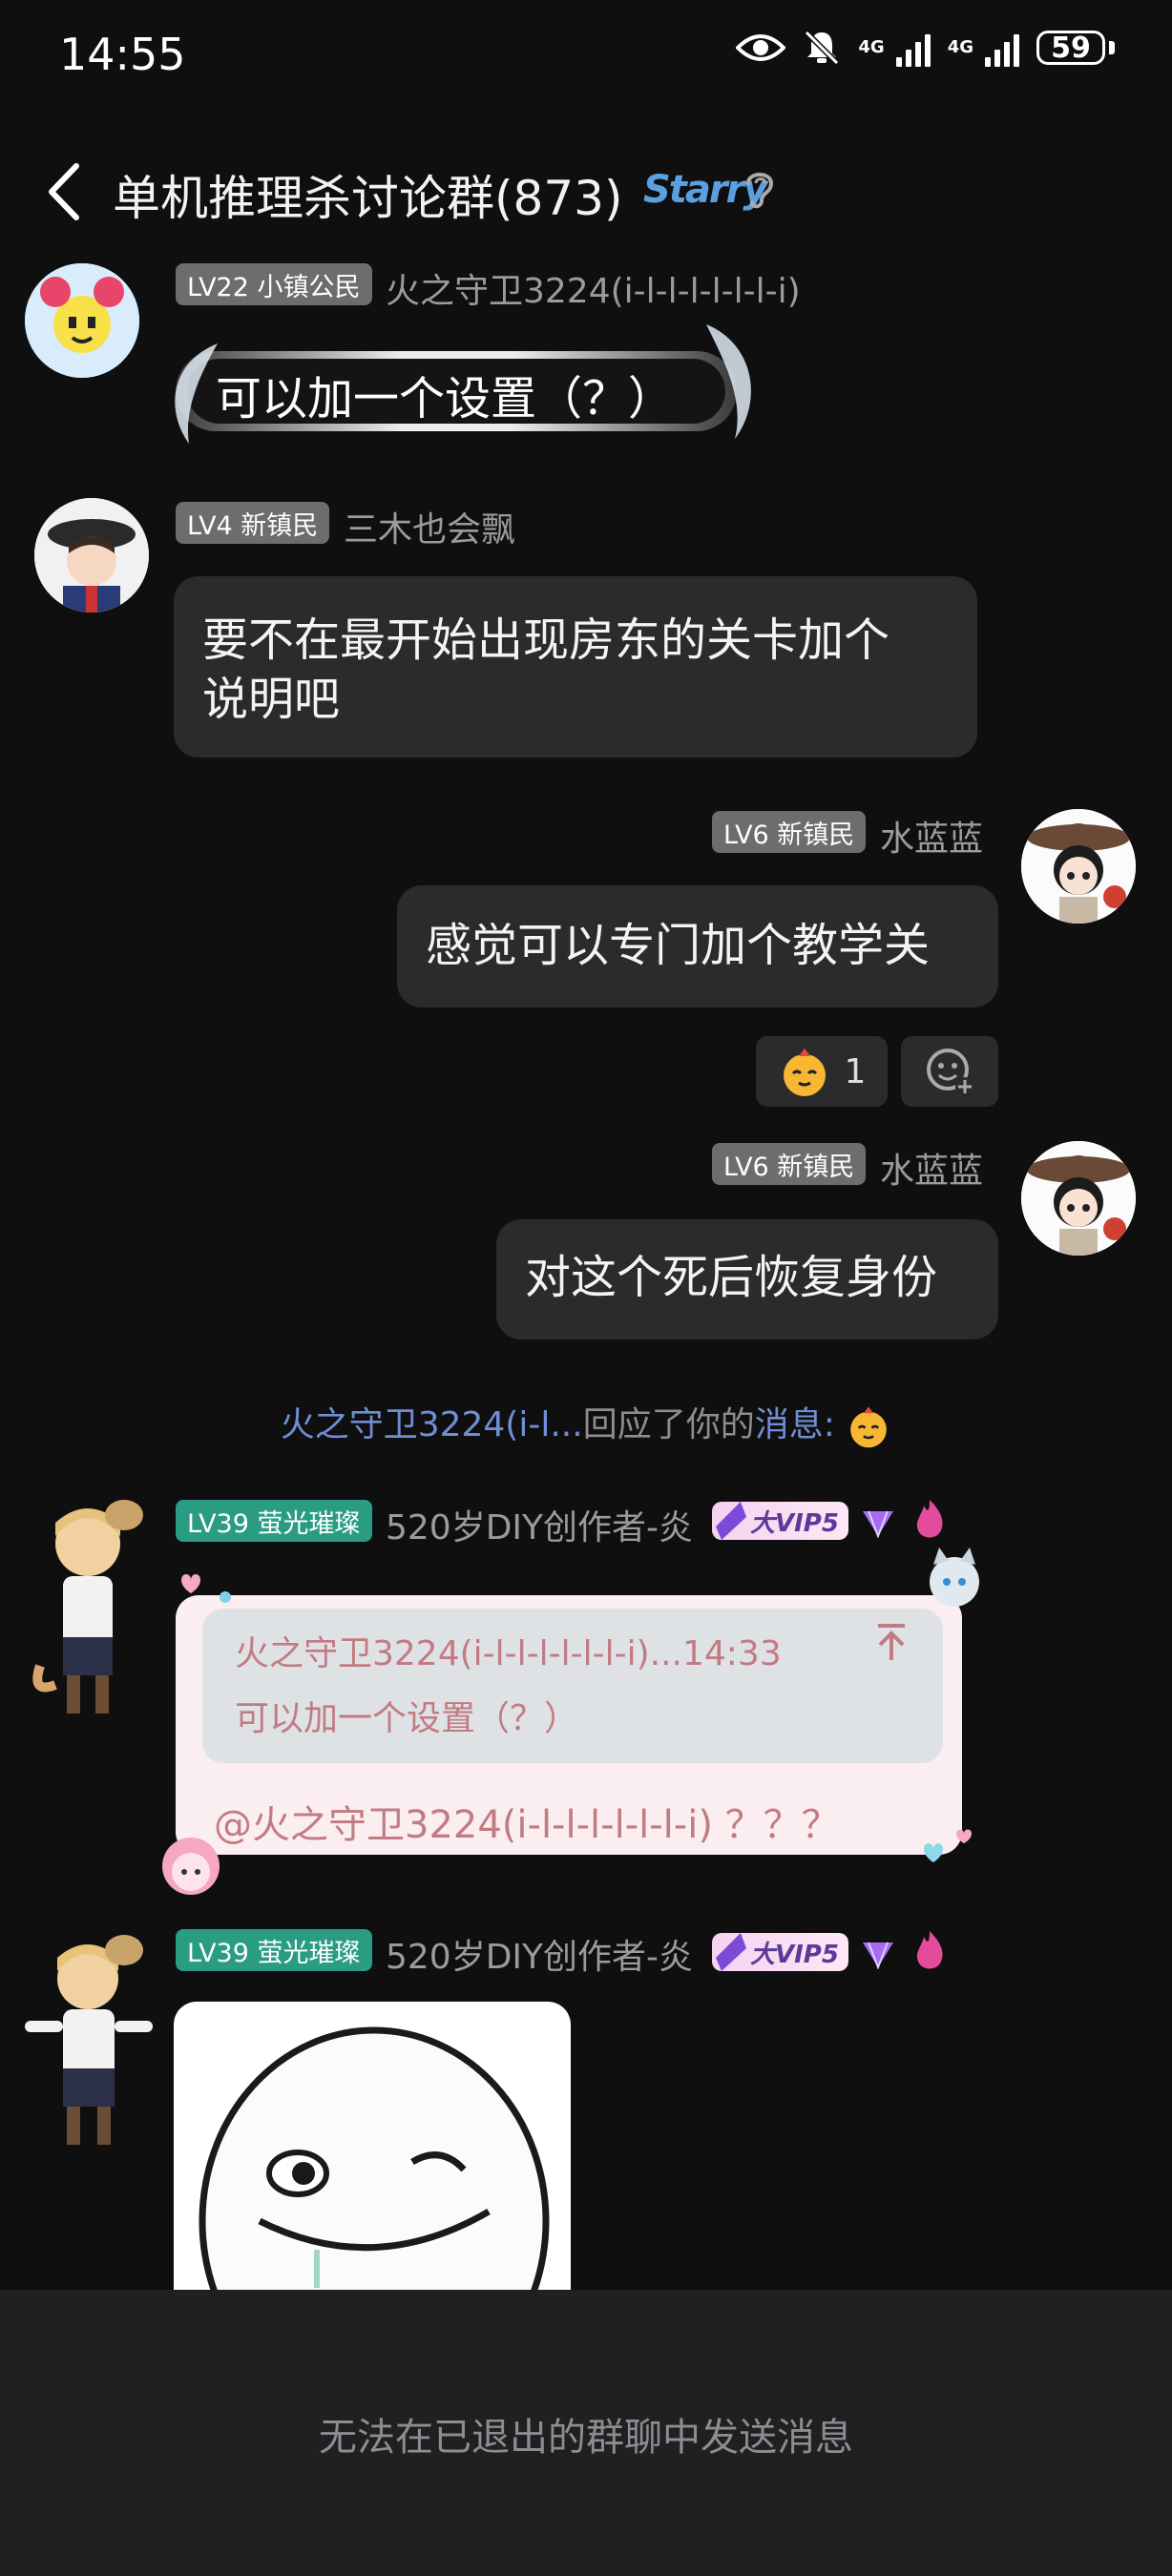 The image size is (1172, 2576). What do you see at coordinates (731, 1277) in the screenshot?
I see `message-text: 对这个死后恢复身份` at bounding box center [731, 1277].